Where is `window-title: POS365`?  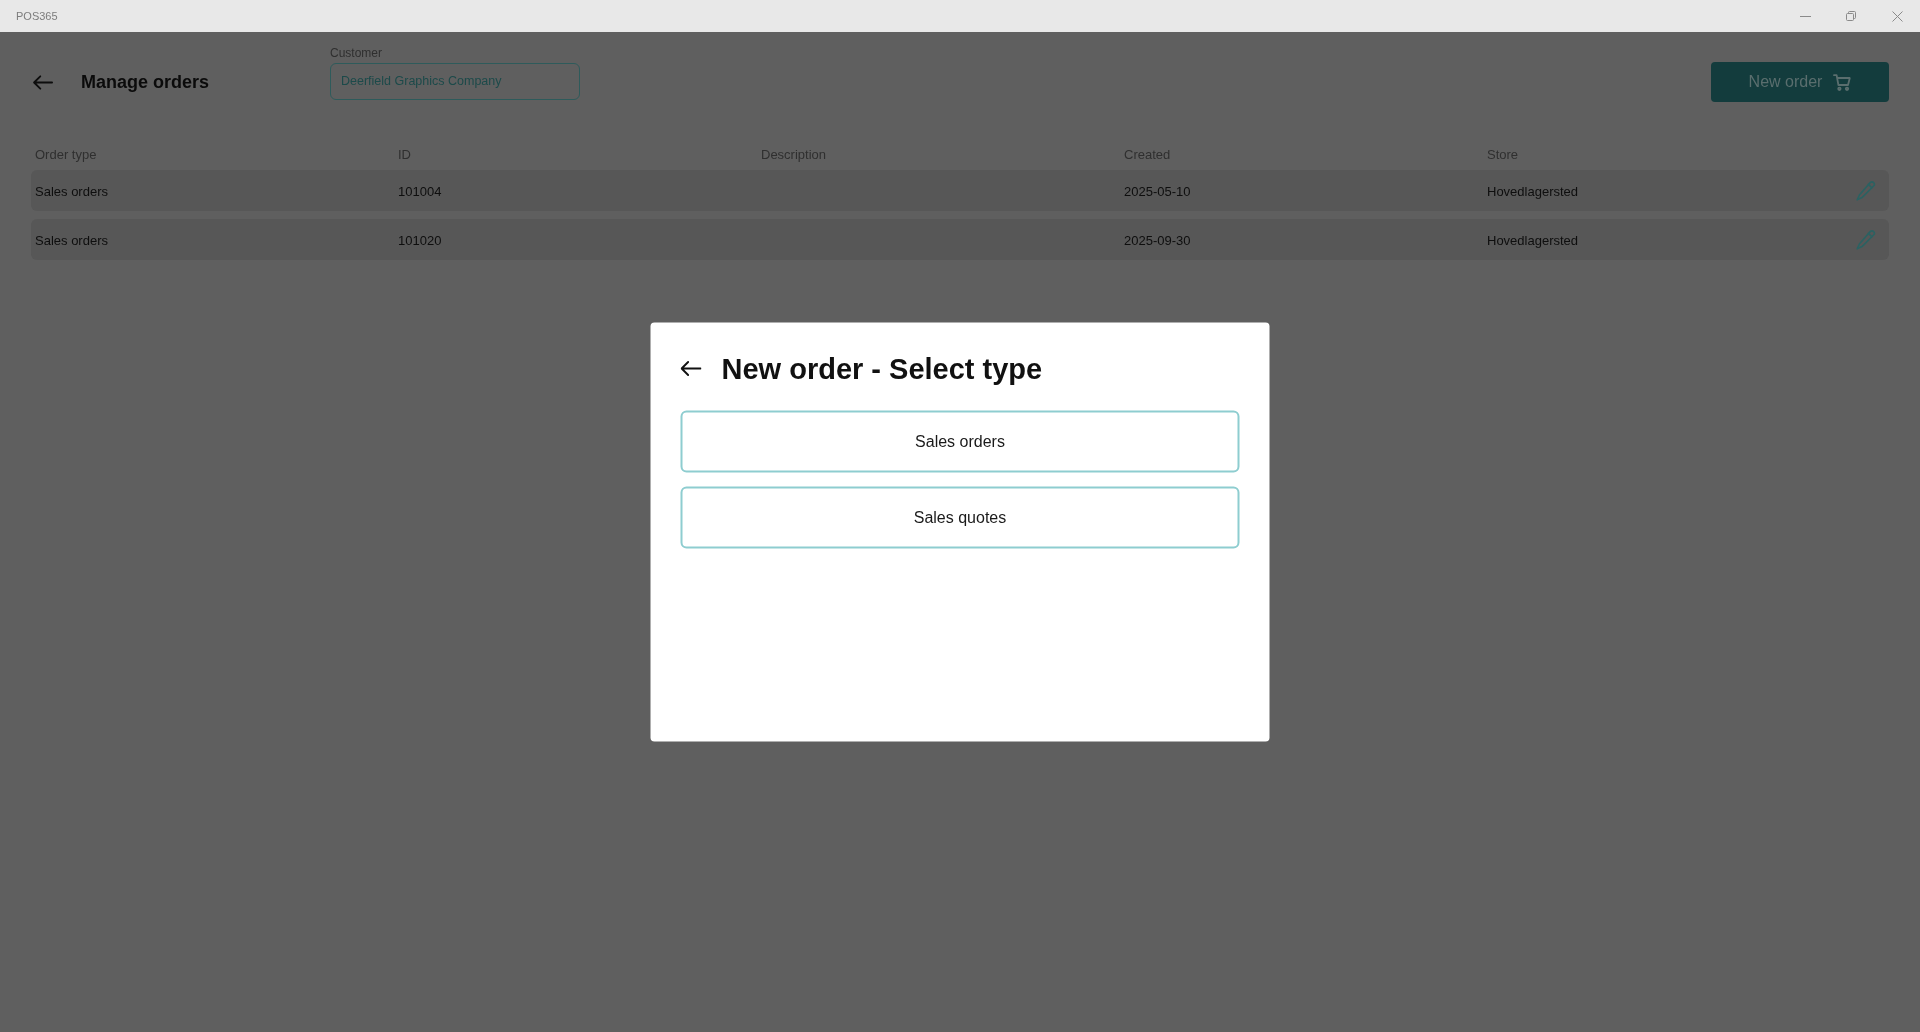
window-title: POS365 is located at coordinates (37, 16).